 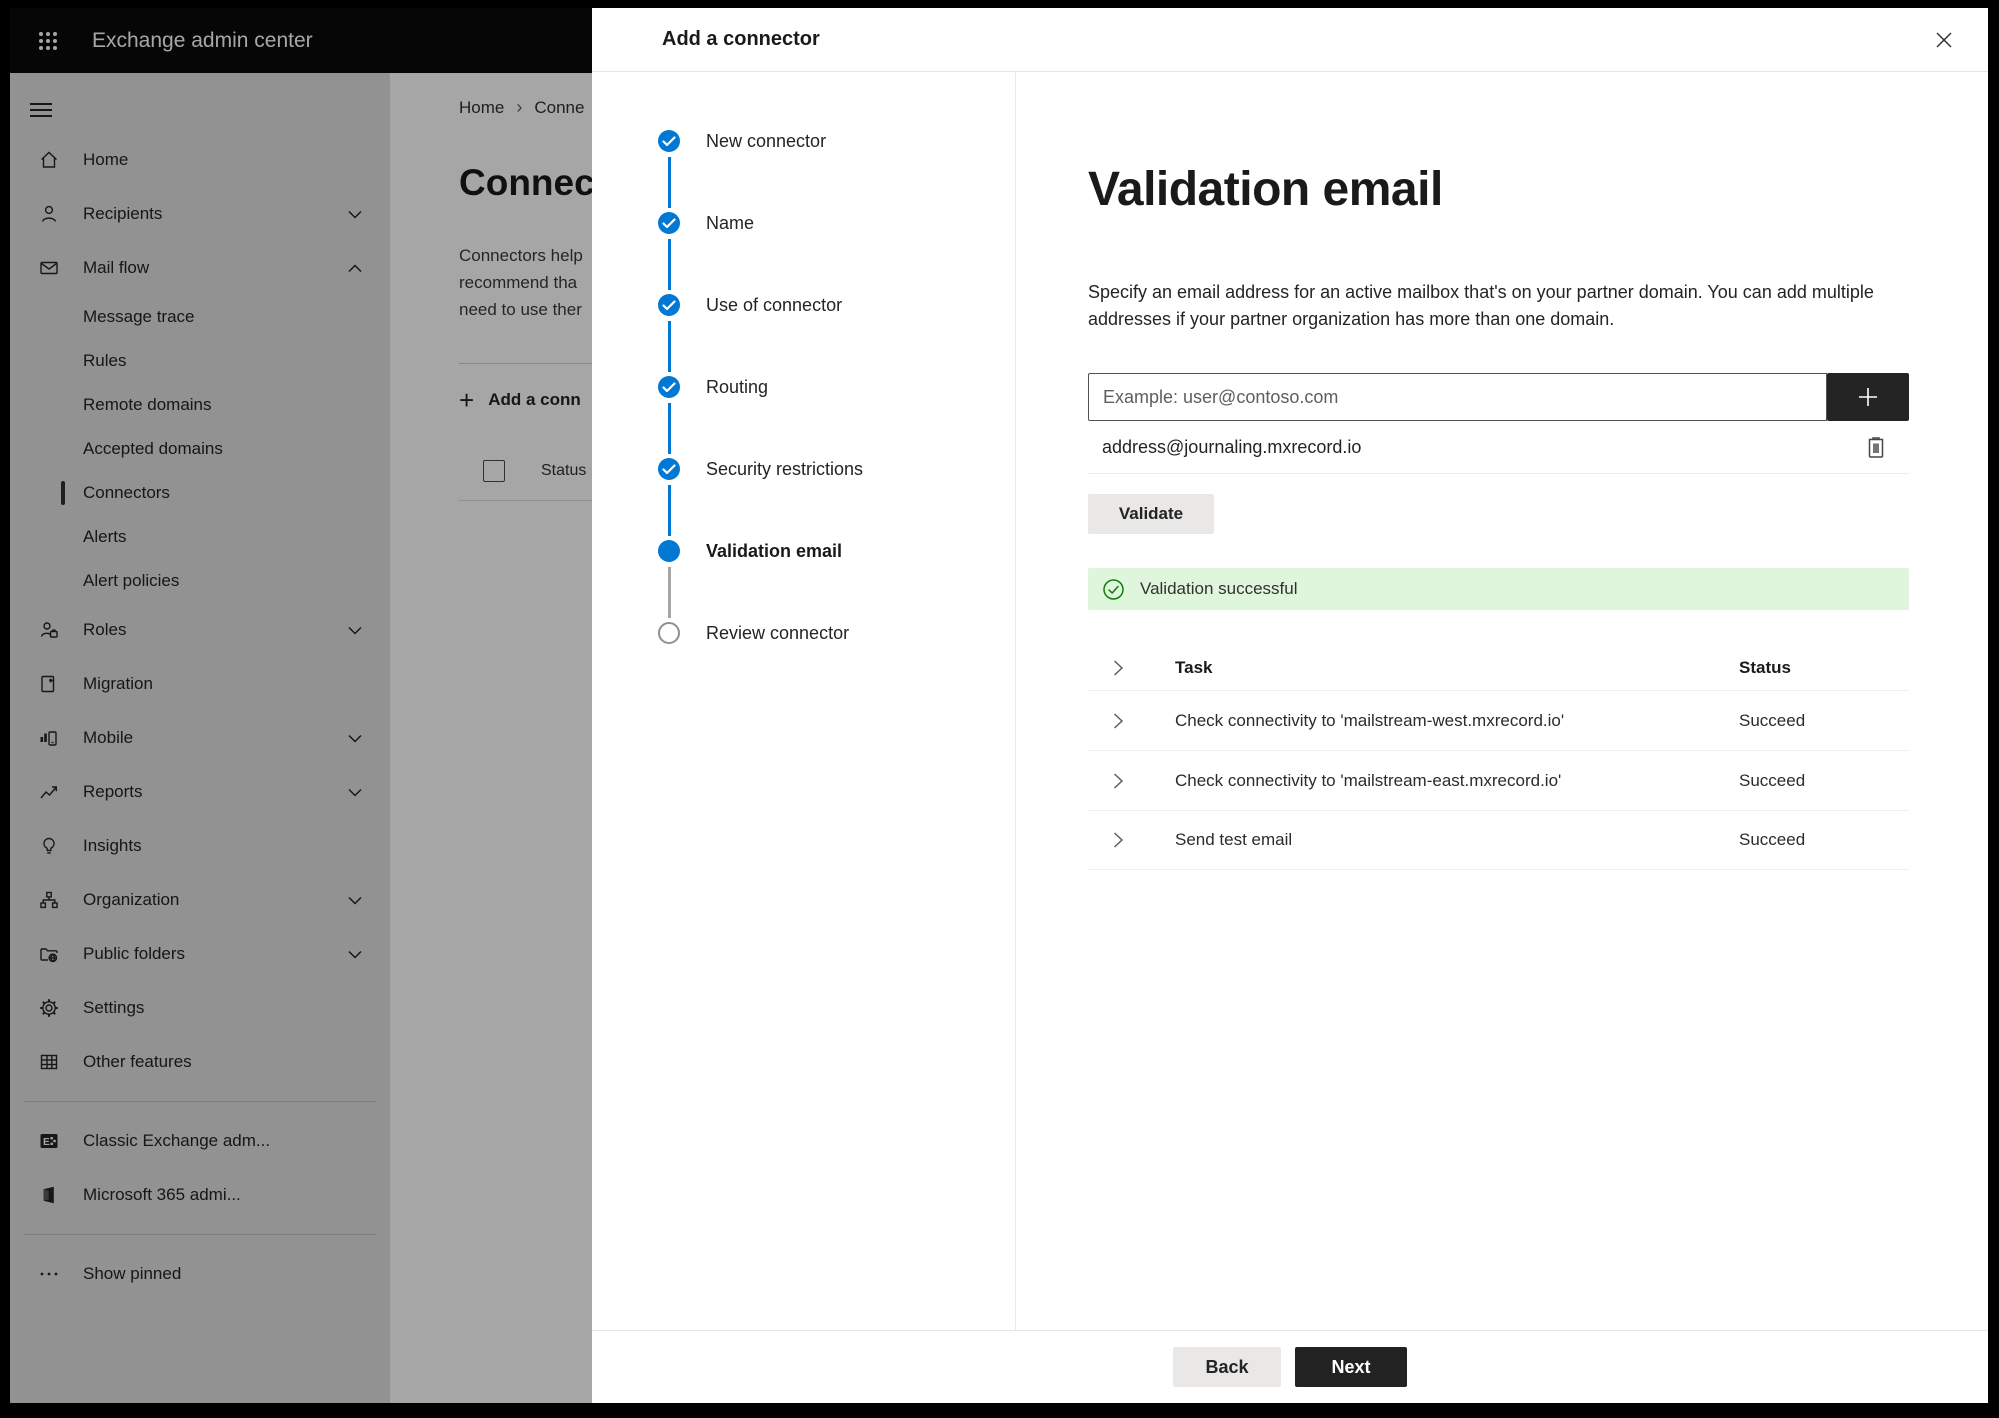 I want to click on step-upcoming-icon, so click(x=669, y=633).